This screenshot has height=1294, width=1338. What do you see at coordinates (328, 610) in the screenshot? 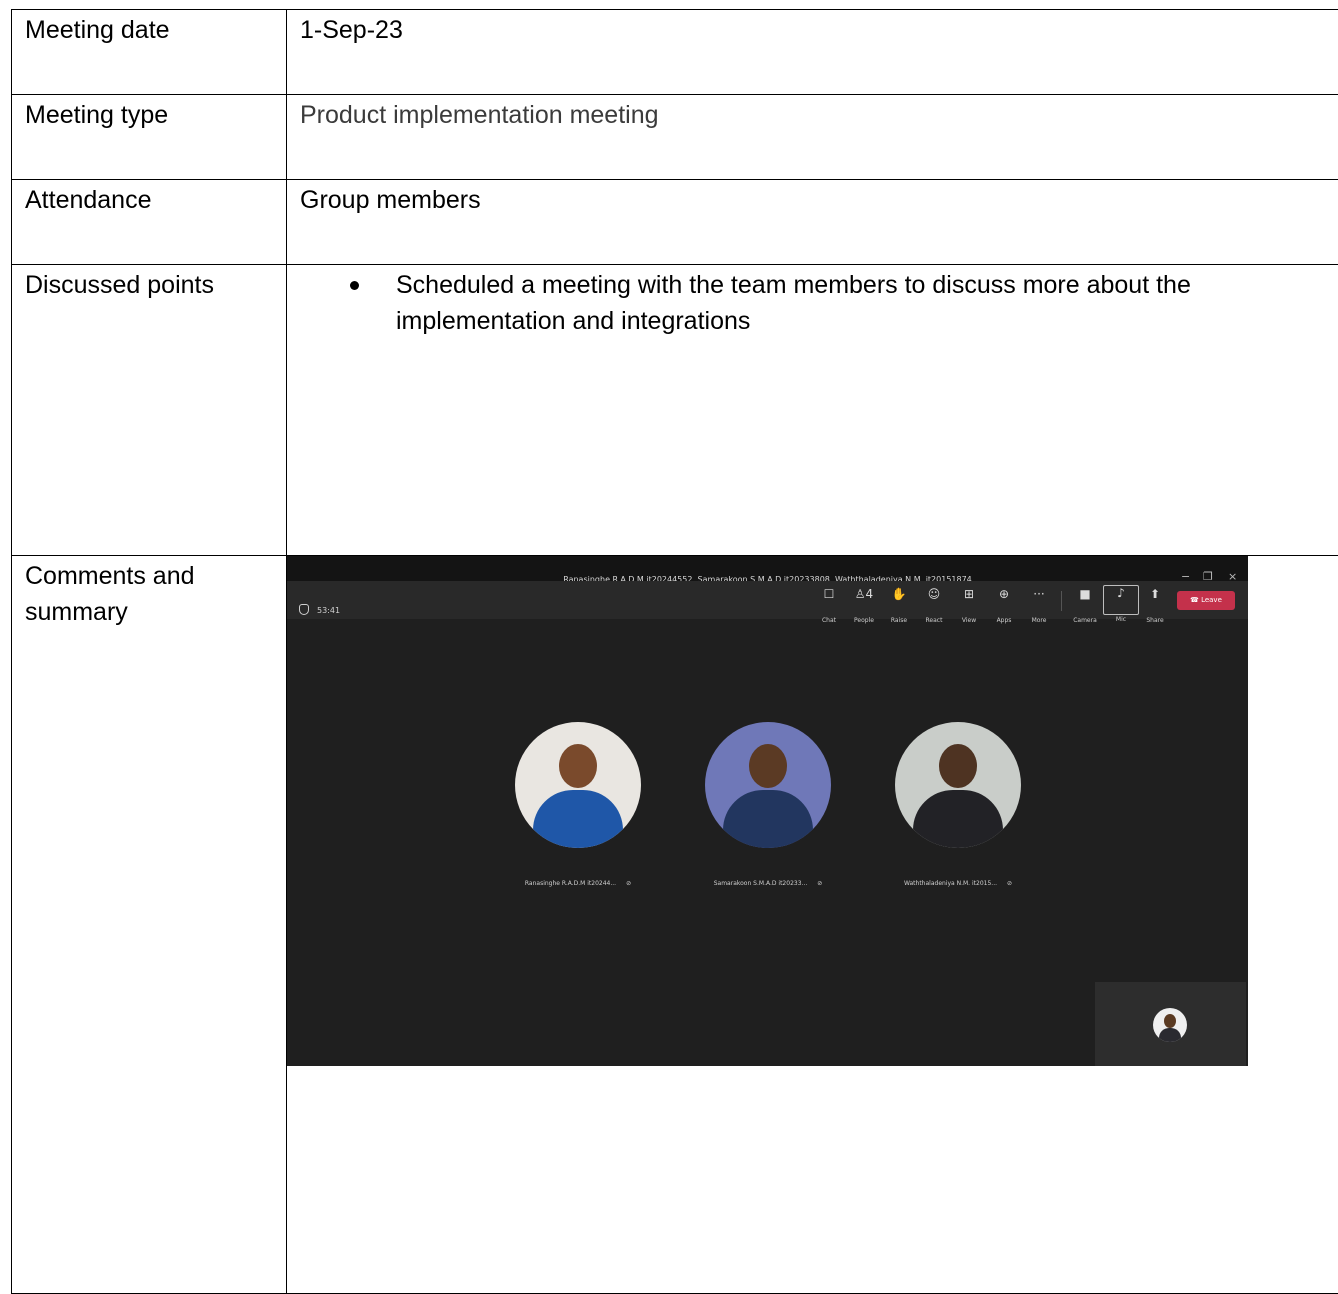
I see `timer-value: 53:41` at bounding box center [328, 610].